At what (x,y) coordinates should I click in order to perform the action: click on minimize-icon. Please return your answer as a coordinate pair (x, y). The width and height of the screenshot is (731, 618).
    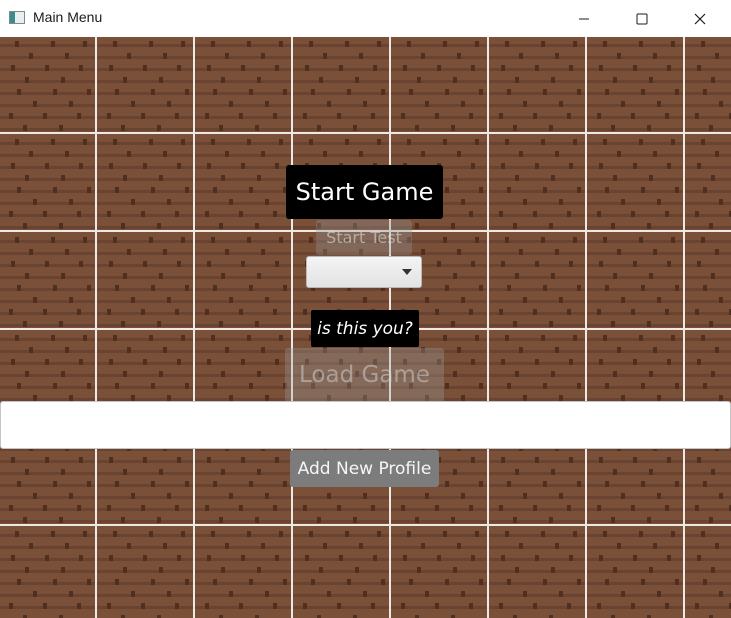
    Looking at the image, I should click on (584, 18).